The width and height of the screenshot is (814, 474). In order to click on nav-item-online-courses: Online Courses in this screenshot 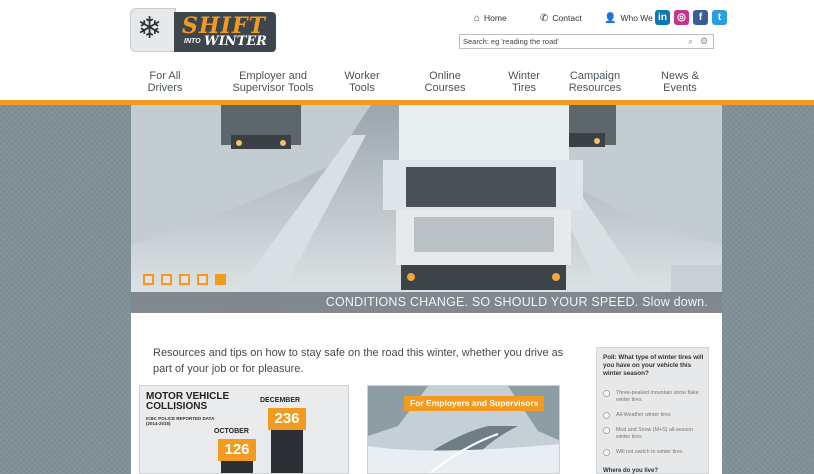, I will do `click(445, 82)`.